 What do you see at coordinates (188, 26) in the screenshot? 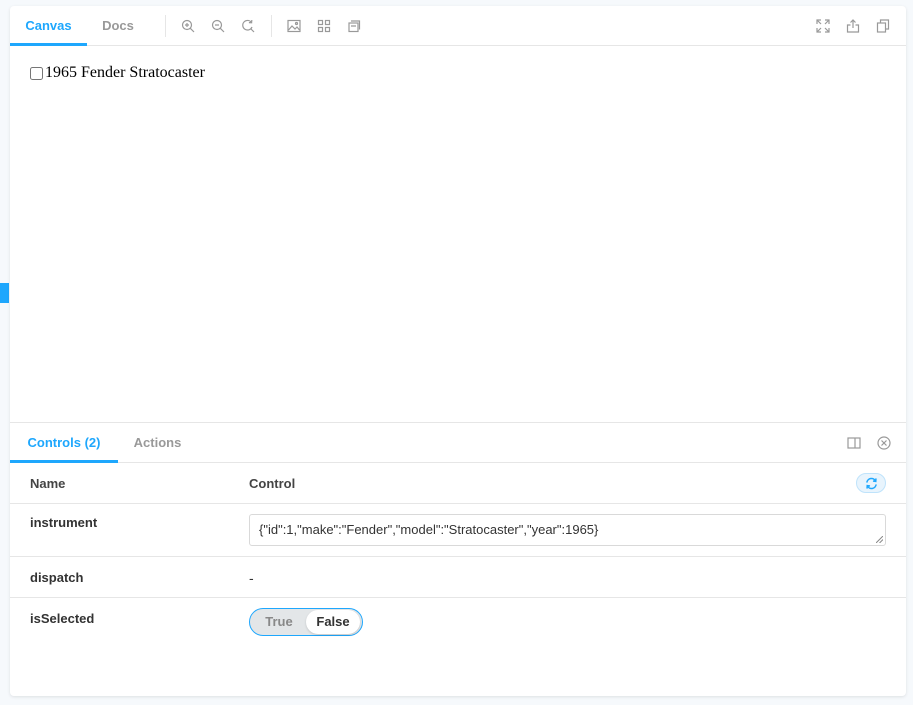
I see `zoom-in-icon` at bounding box center [188, 26].